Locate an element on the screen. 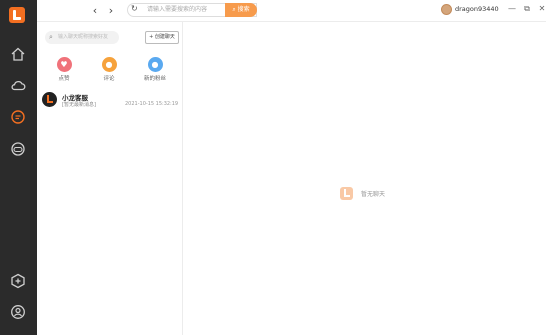  close-button: ✕ is located at coordinates (541, 9).